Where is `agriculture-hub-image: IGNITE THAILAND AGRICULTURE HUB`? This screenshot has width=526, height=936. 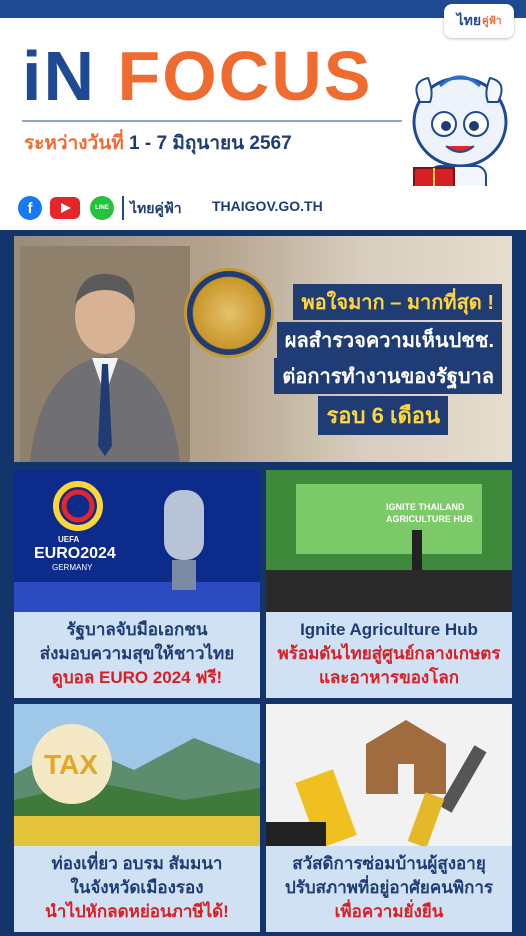
agriculture-hub-image: IGNITE THAILAND AGRICULTURE HUB is located at coordinates (389, 541).